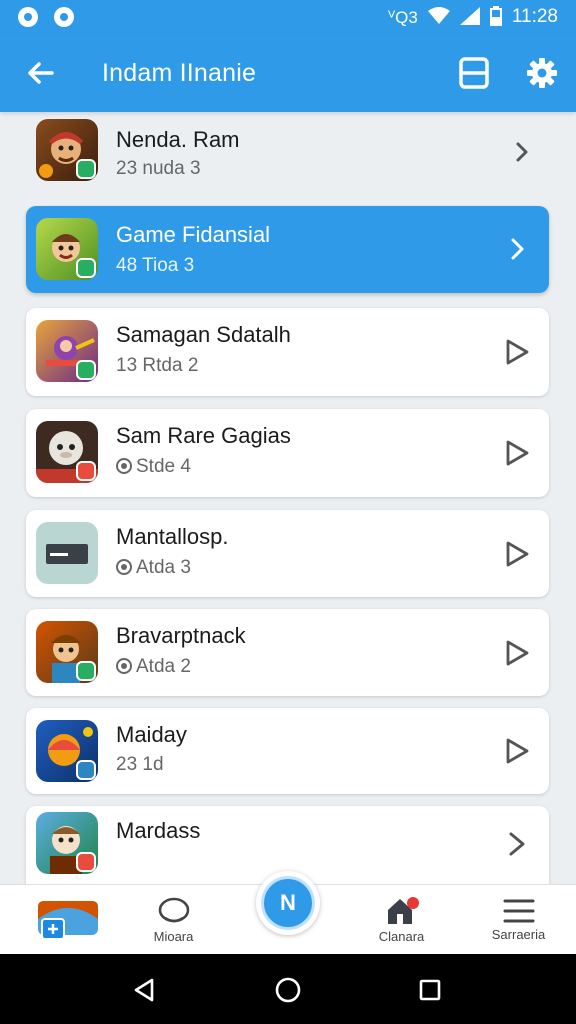  Describe the element at coordinates (287, 453) in the screenshot. I see `list-item-game: Sam Rare Gagias Stde 4` at that location.